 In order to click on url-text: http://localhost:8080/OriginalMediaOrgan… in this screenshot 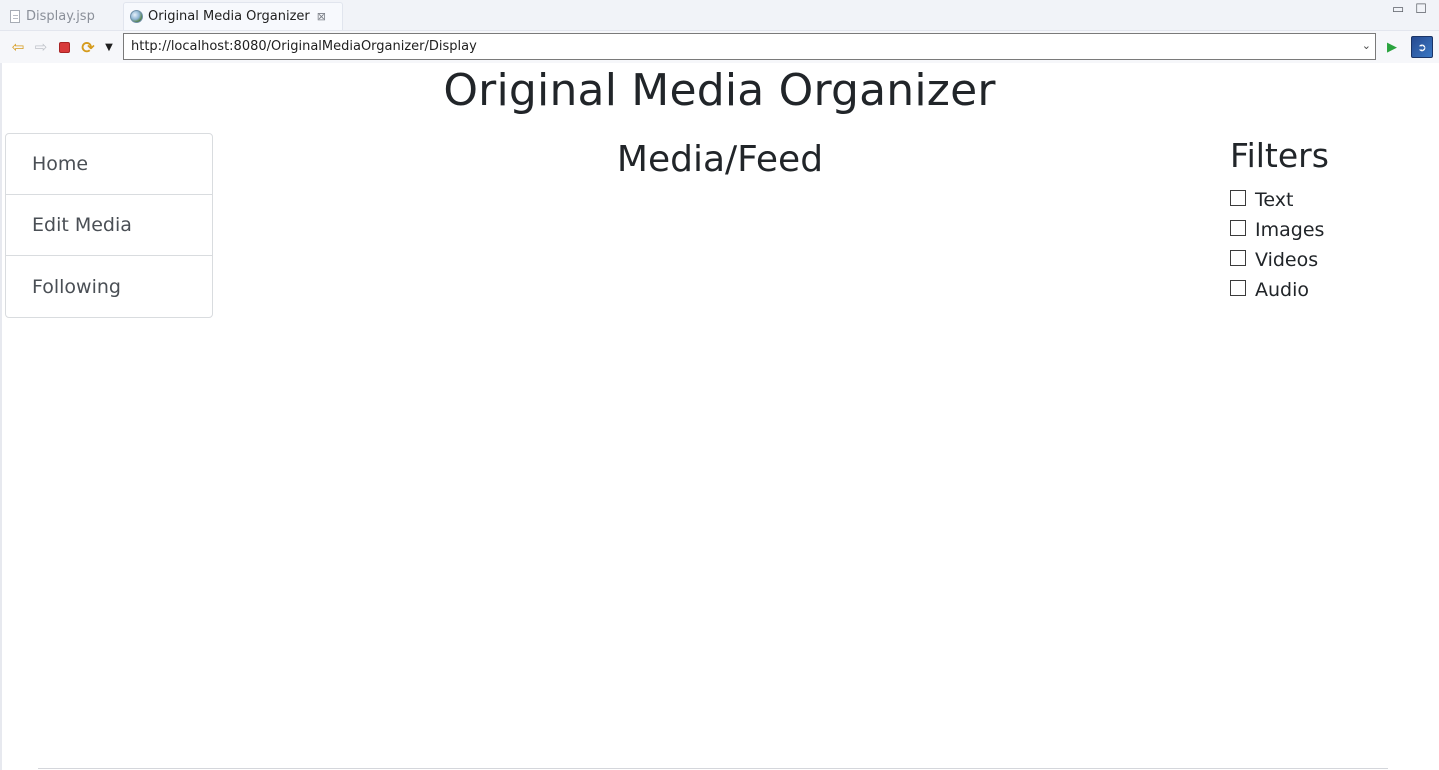, I will do `click(304, 46)`.